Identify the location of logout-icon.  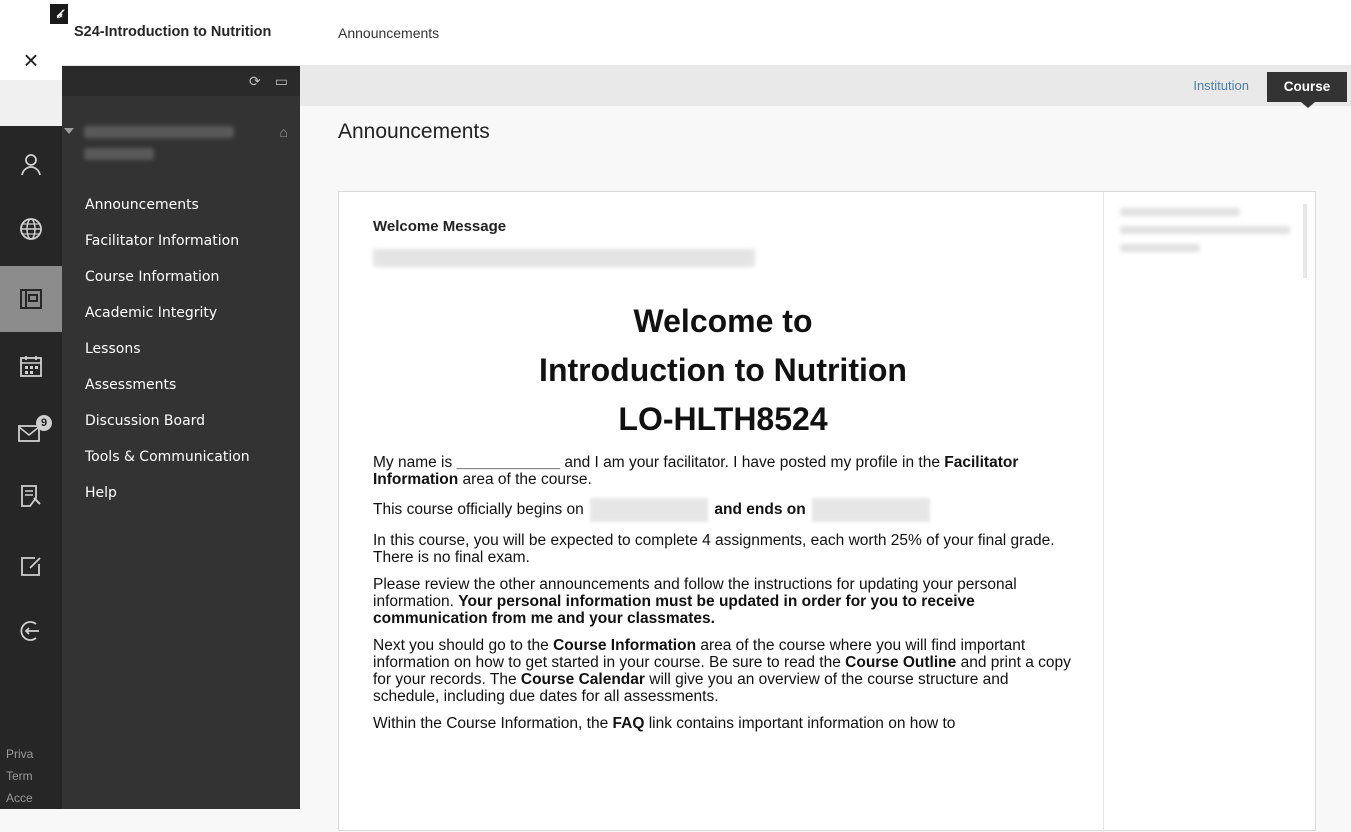
(31, 631).